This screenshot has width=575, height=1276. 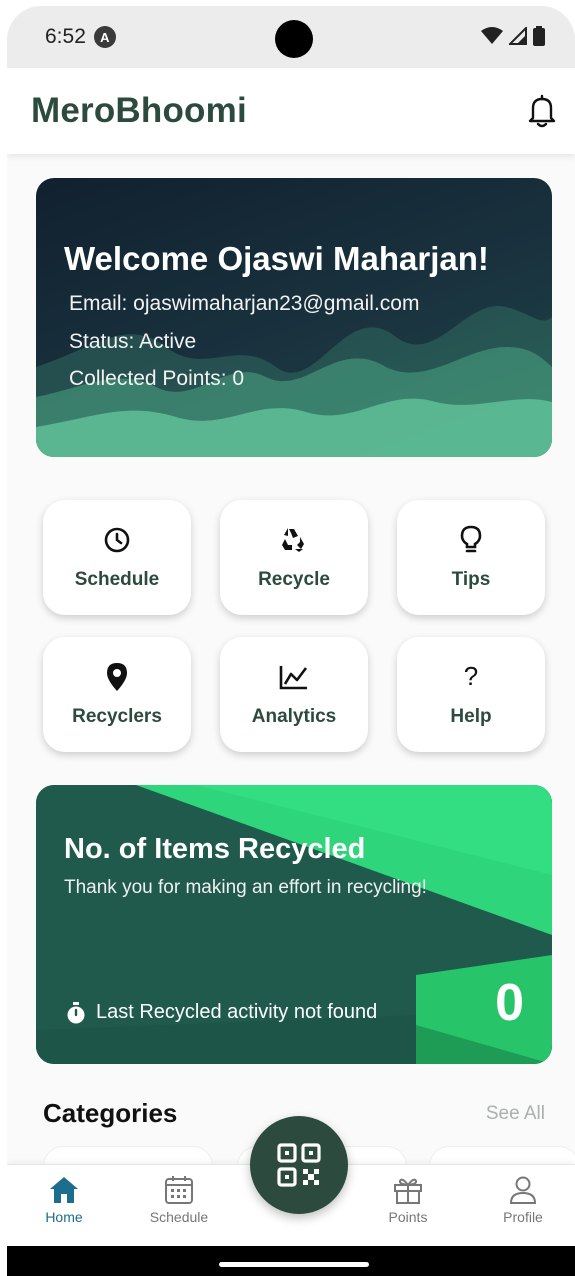 What do you see at coordinates (294, 694) in the screenshot?
I see `tile-analytics: Analytics` at bounding box center [294, 694].